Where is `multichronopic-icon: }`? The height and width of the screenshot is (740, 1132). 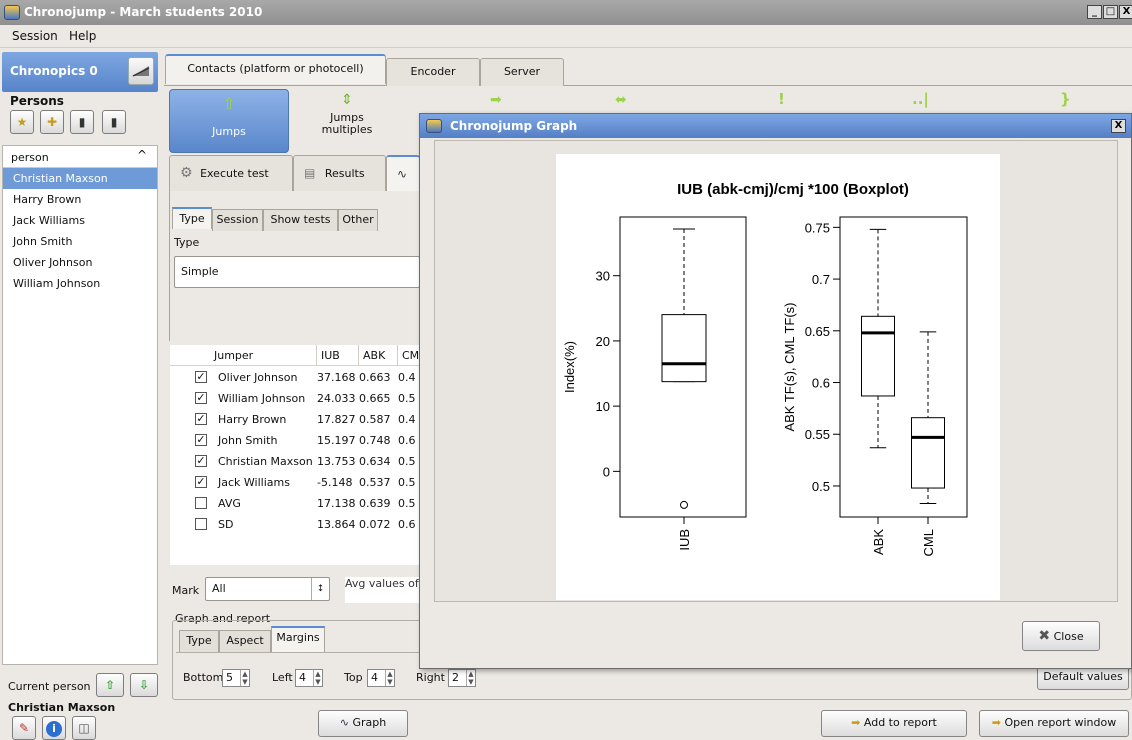
multichronopic-icon: } is located at coordinates (1065, 99).